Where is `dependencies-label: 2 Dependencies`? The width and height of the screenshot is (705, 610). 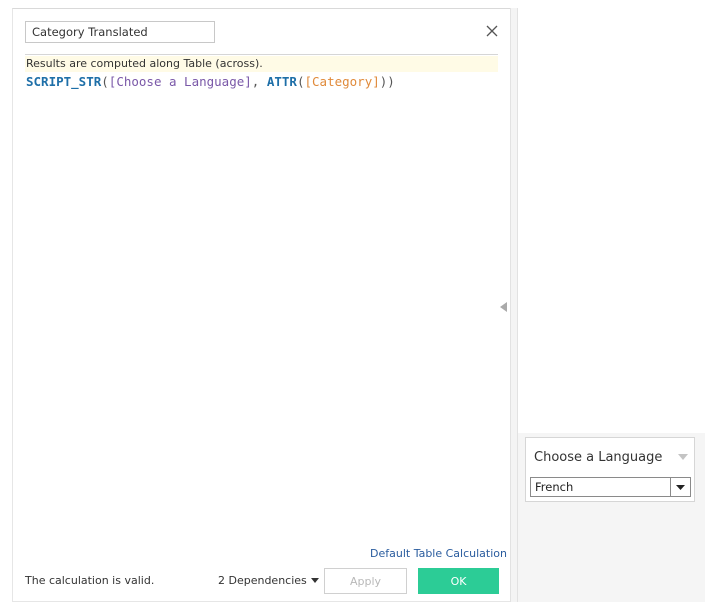 dependencies-label: 2 Dependencies is located at coordinates (262, 580).